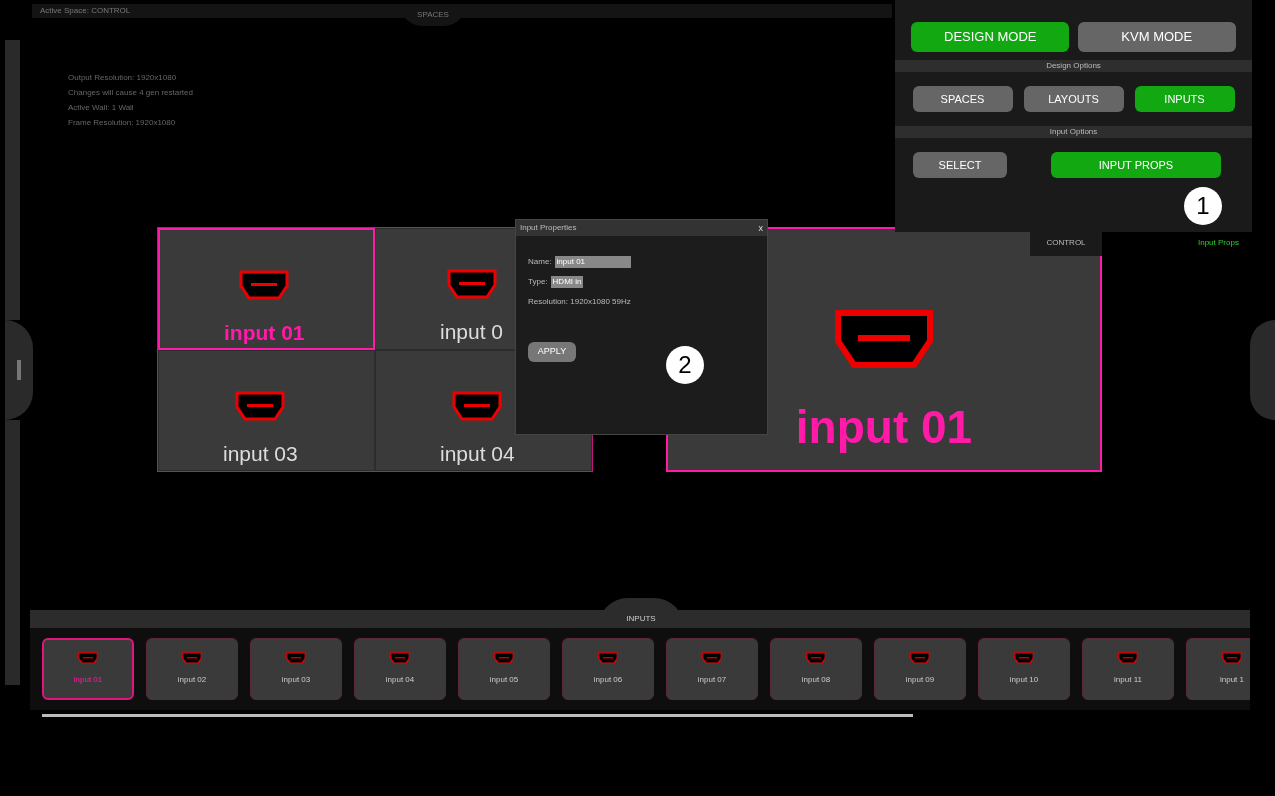 This screenshot has width=1275, height=796. I want to click on info-text: Active Wall: 1 Wall, so click(101, 107).